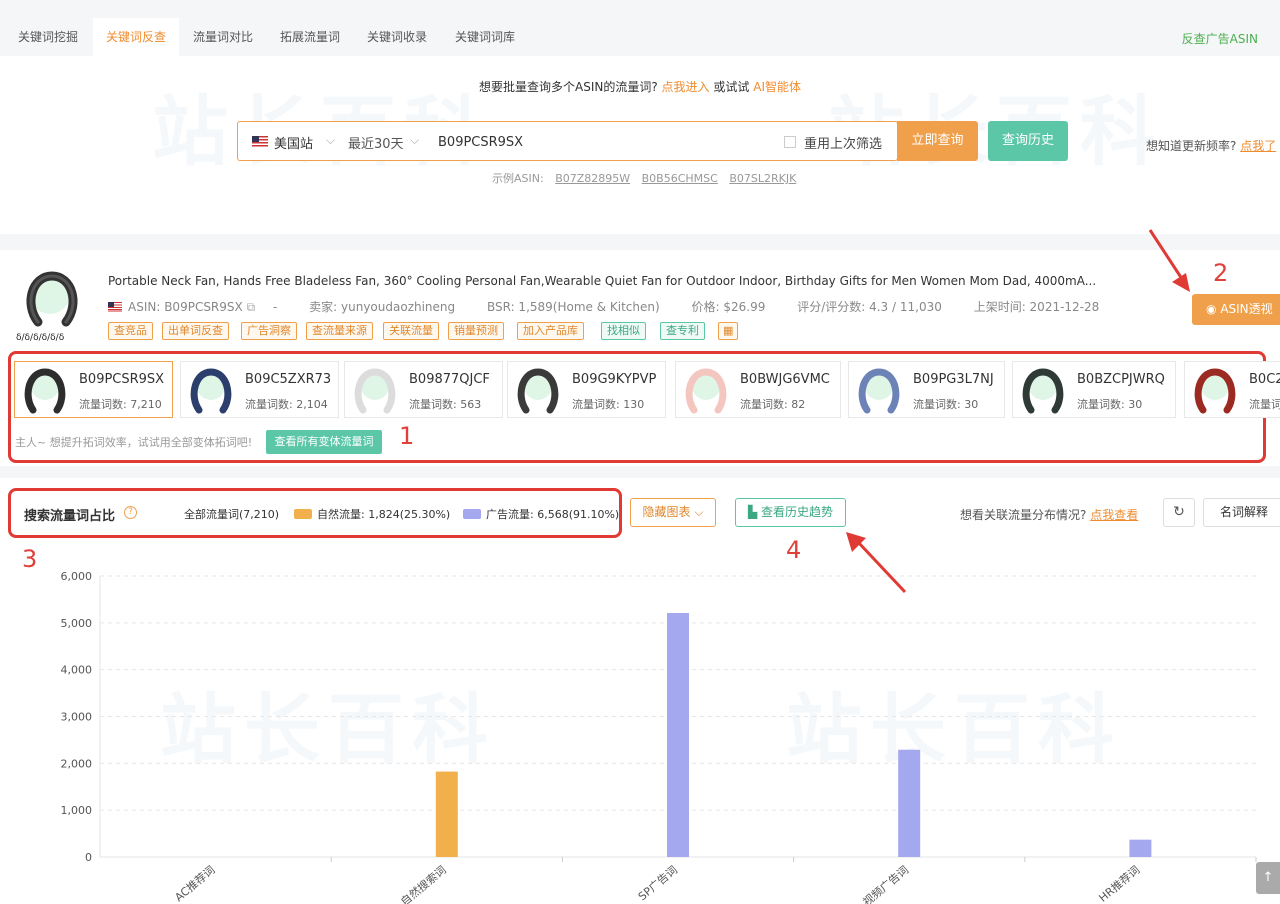 This screenshot has width=1280, height=904. Describe the element at coordinates (1264, 379) in the screenshot. I see `variant-asin: B0C2` at that location.